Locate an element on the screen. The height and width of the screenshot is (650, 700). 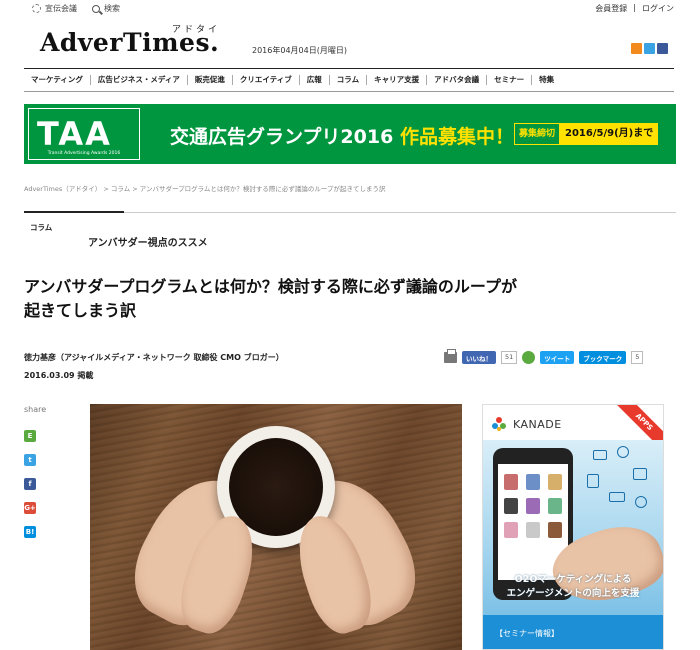
mail-icon is located at coordinates (600, 455).